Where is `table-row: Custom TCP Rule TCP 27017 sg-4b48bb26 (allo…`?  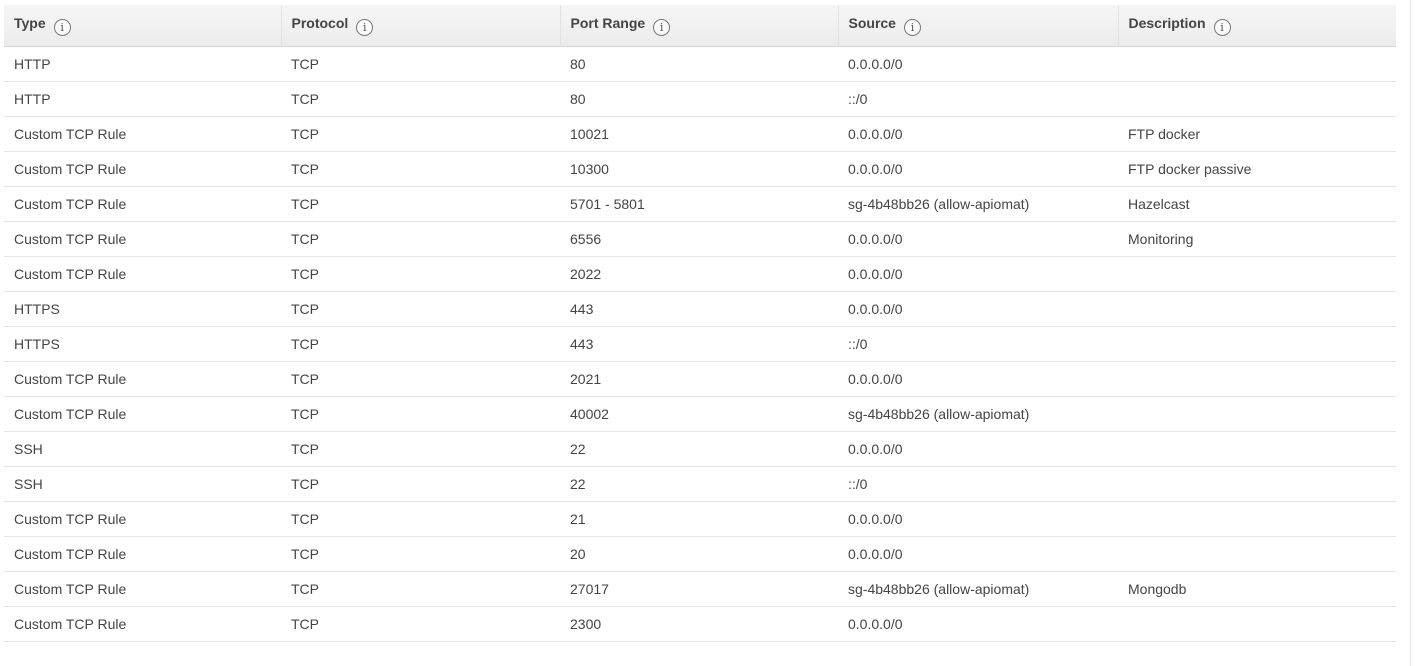
table-row: Custom TCP Rule TCP 27017 sg-4b48bb26 (allo… is located at coordinates (700, 589).